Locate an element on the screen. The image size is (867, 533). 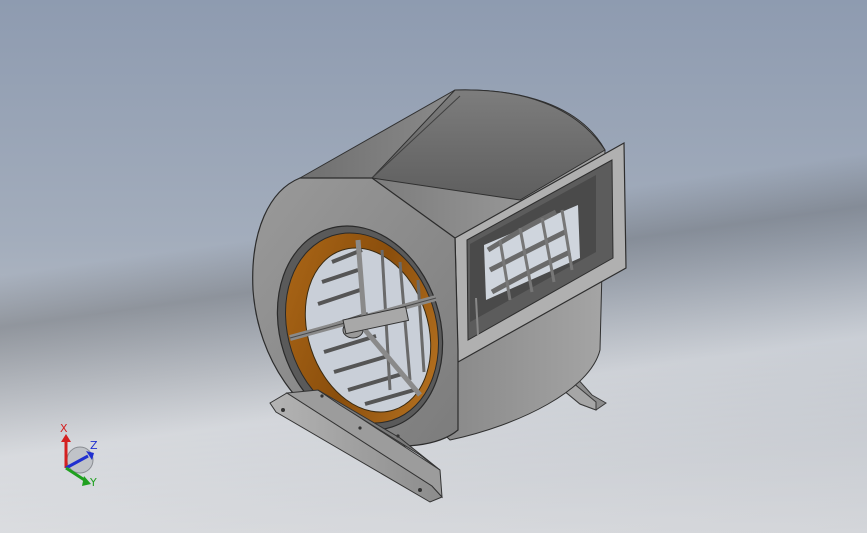
triad-x-label: X is located at coordinates (64, 428).